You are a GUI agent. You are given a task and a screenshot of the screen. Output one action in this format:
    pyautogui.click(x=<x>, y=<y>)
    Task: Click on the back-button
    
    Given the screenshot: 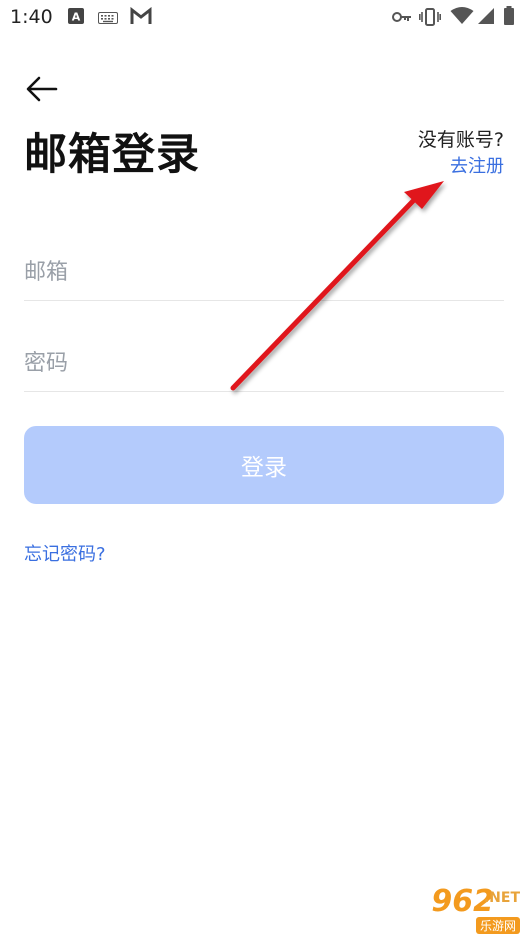 What is the action you would take?
    pyautogui.click(x=42, y=89)
    